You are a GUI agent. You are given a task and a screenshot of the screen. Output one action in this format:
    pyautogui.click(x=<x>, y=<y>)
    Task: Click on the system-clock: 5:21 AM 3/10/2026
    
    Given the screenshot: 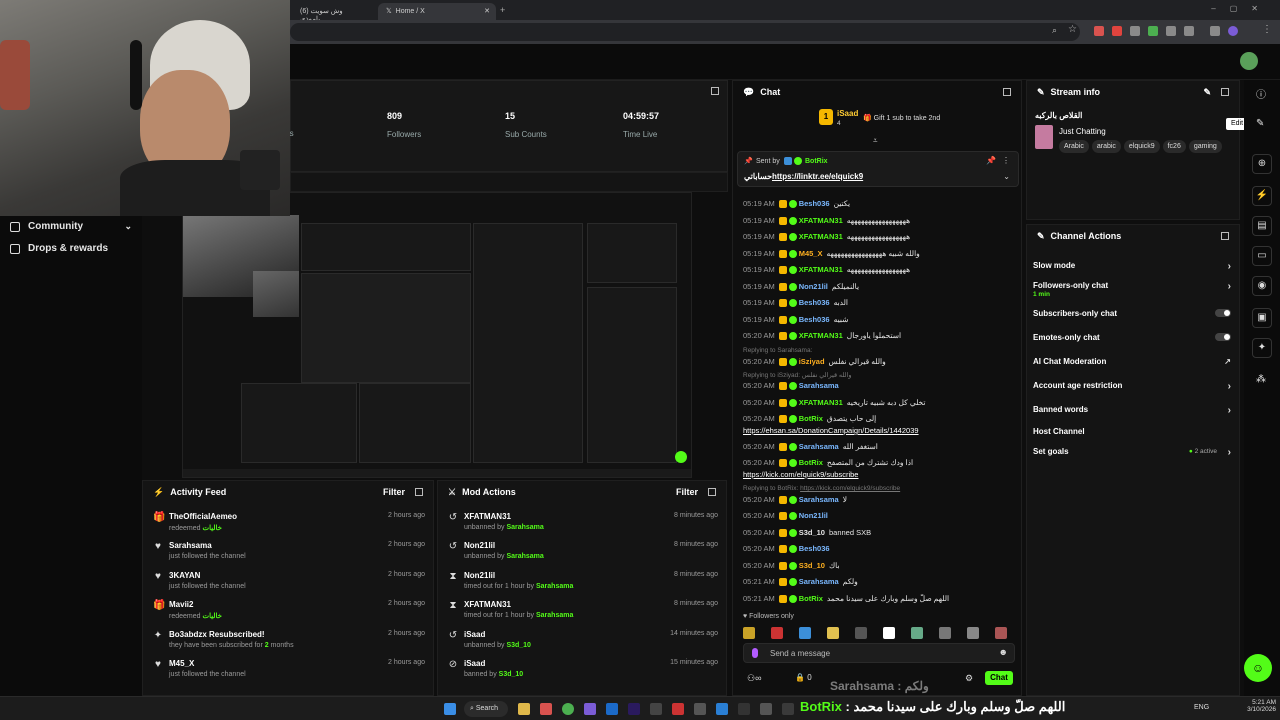 What is the action you would take?
    pyautogui.click(x=1260, y=706)
    